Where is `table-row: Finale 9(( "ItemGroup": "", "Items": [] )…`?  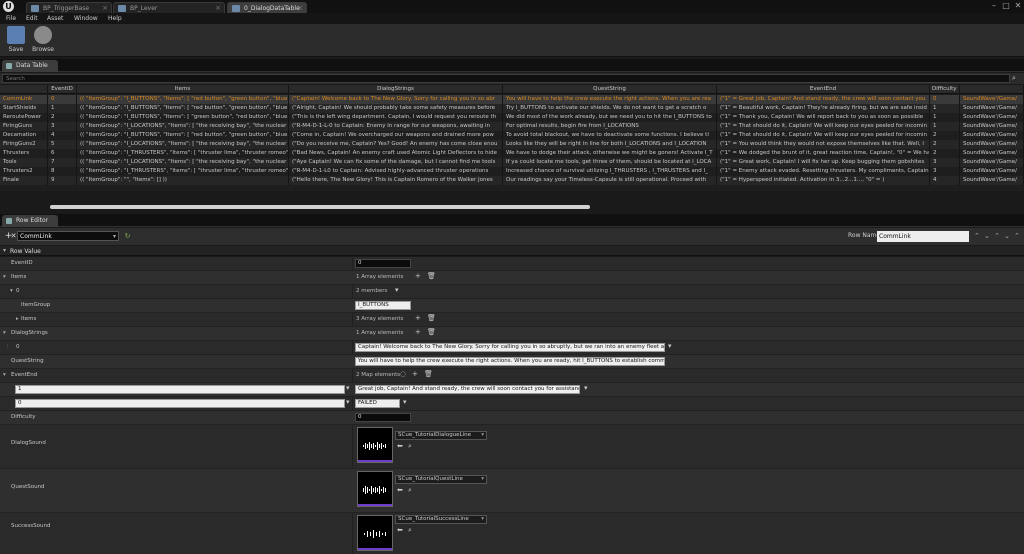 table-row: Finale 9(( "ItemGroup": "", "Items": [] )… is located at coordinates (512, 180).